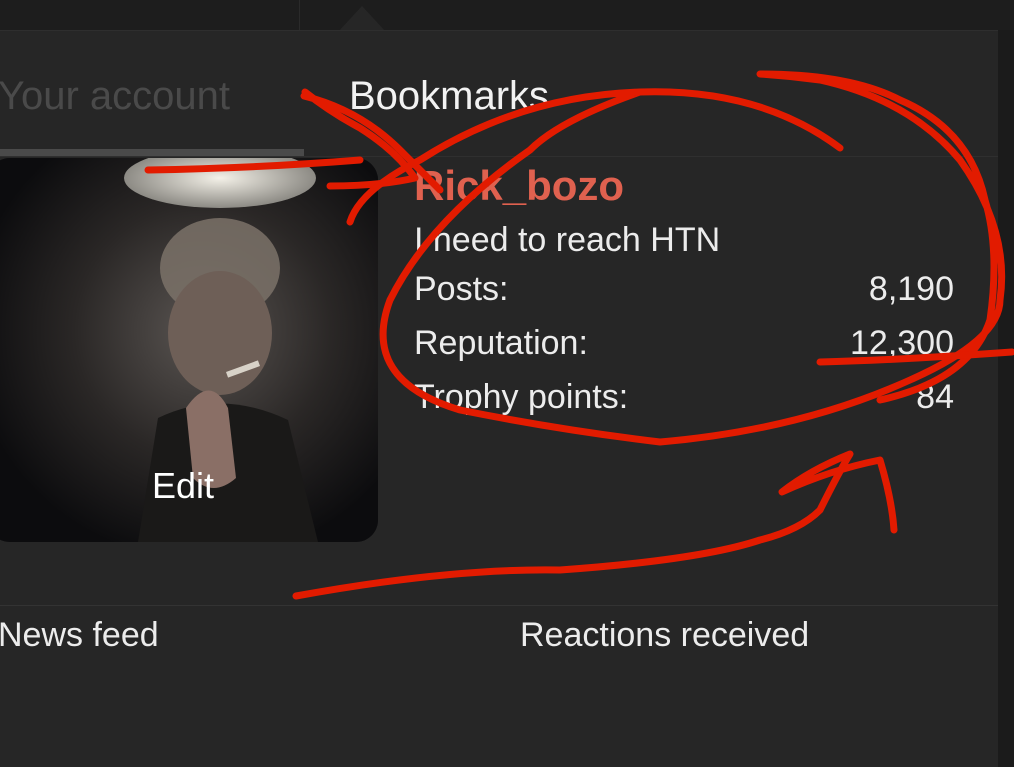 This screenshot has height=767, width=1014. Describe the element at coordinates (499, 605) in the screenshot. I see `section-divider` at that location.